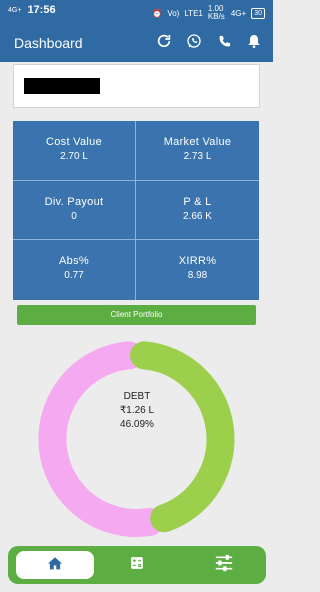  What do you see at coordinates (197, 216) in the screenshot?
I see `metric-value: 2.66 K` at bounding box center [197, 216].